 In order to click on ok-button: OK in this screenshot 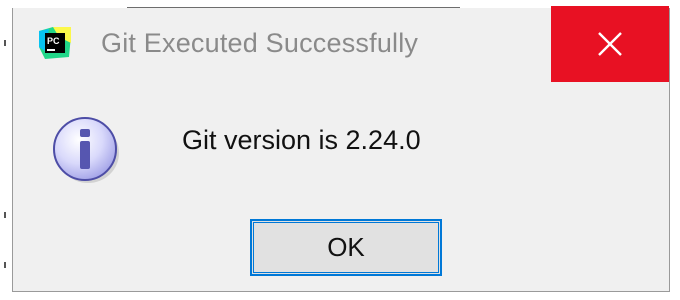, I will do `click(346, 247)`.